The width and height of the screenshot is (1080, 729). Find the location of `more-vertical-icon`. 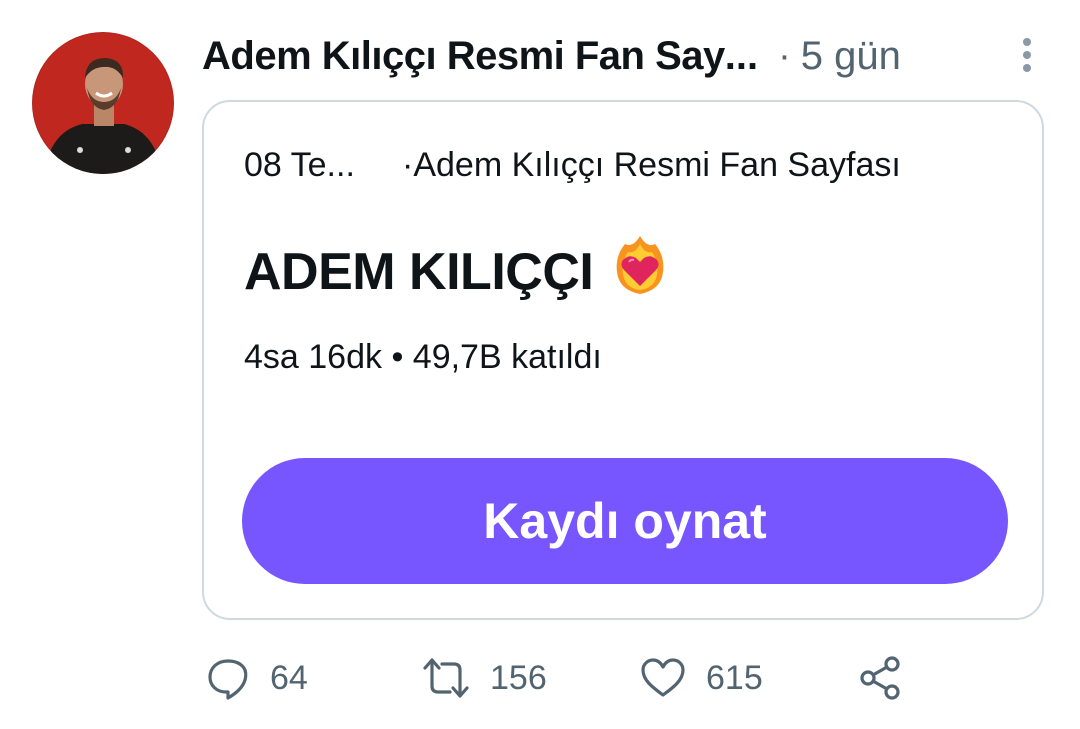

more-vertical-icon is located at coordinates (1027, 55).